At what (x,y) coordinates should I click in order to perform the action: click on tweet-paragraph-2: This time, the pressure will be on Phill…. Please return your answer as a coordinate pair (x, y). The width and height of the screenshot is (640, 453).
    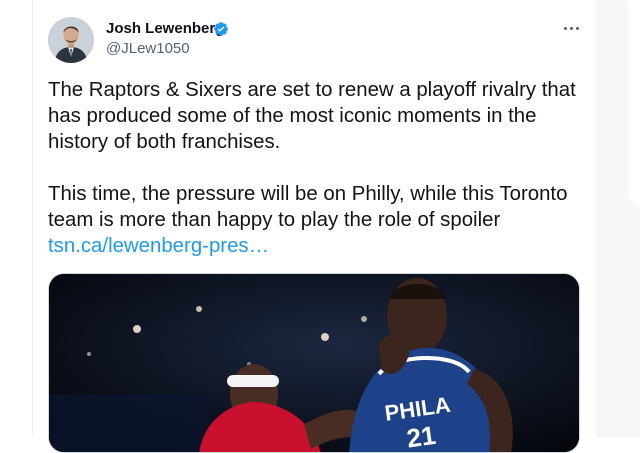
    Looking at the image, I should click on (318, 220).